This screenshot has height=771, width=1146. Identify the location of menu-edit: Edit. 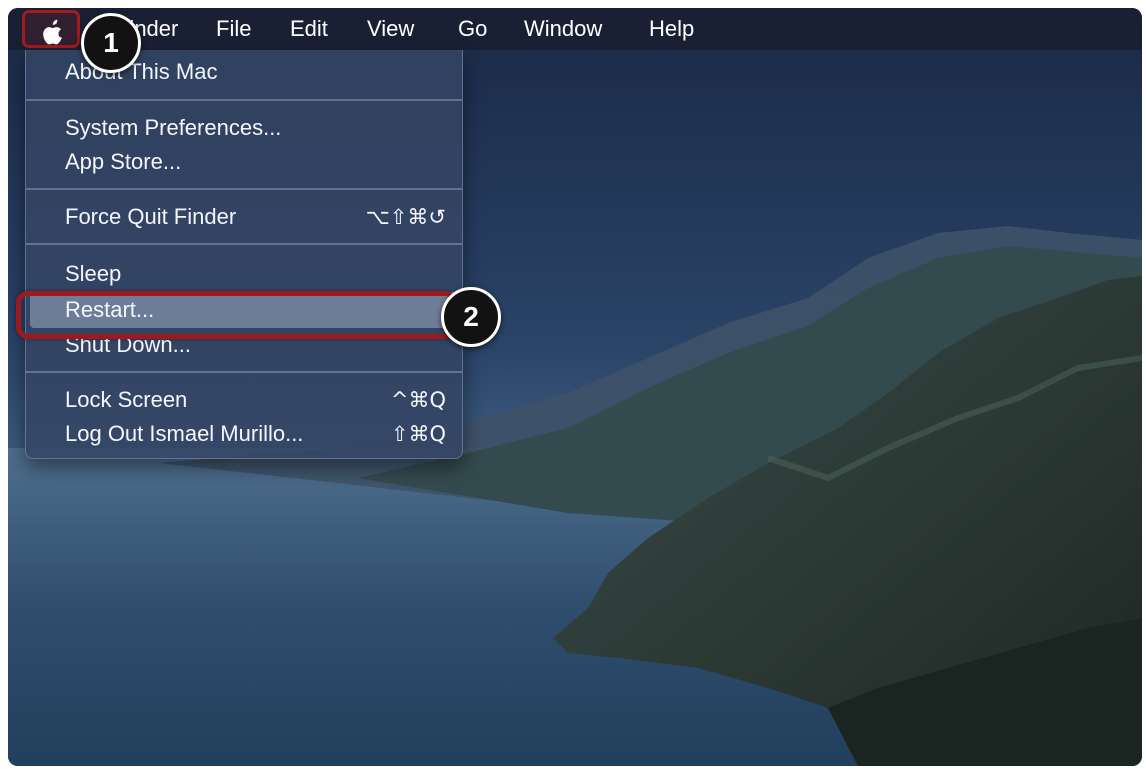
(309, 29).